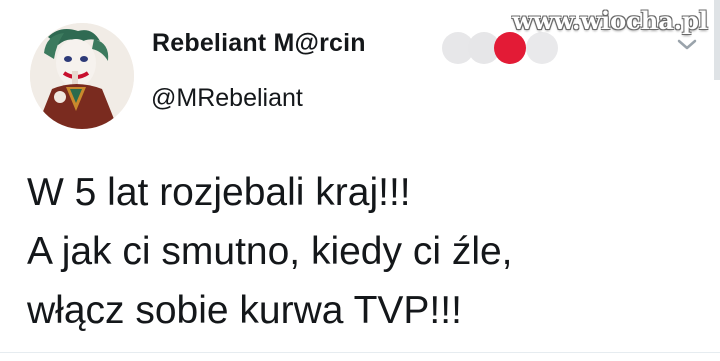  I want to click on divider, so click(360, 352).